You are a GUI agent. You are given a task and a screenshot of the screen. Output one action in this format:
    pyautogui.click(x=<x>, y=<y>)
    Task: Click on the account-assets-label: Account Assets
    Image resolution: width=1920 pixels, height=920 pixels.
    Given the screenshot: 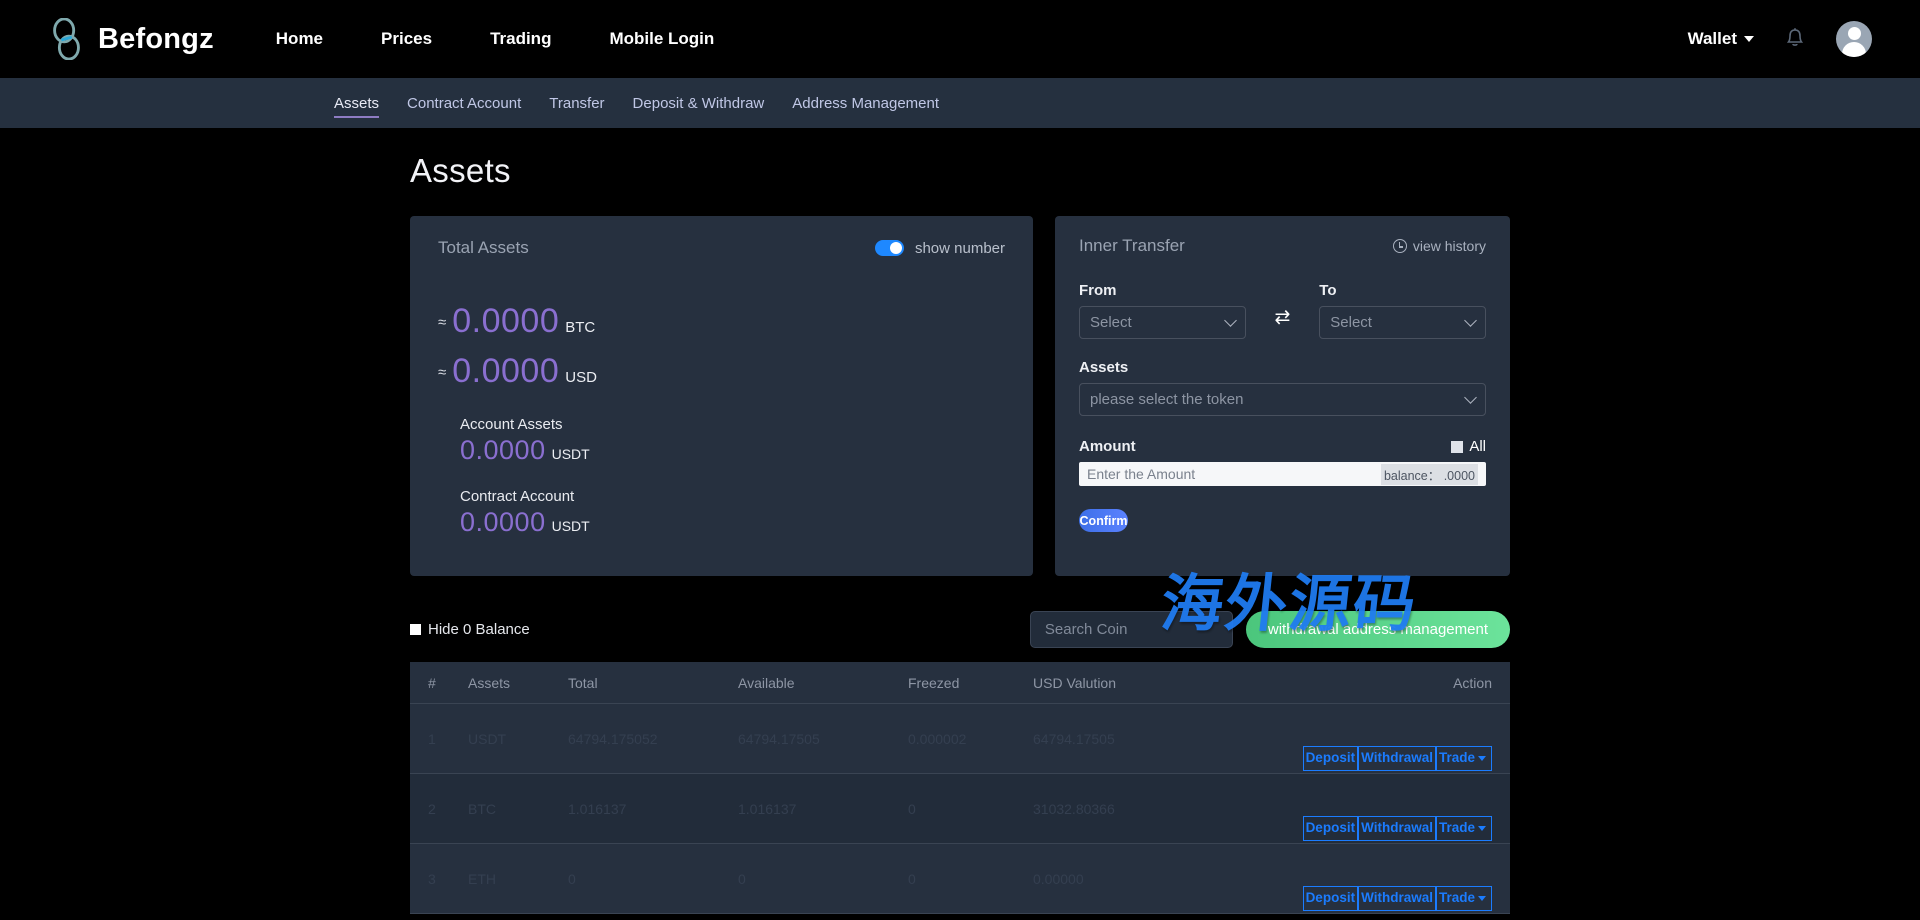 What is the action you would take?
    pyautogui.click(x=511, y=424)
    